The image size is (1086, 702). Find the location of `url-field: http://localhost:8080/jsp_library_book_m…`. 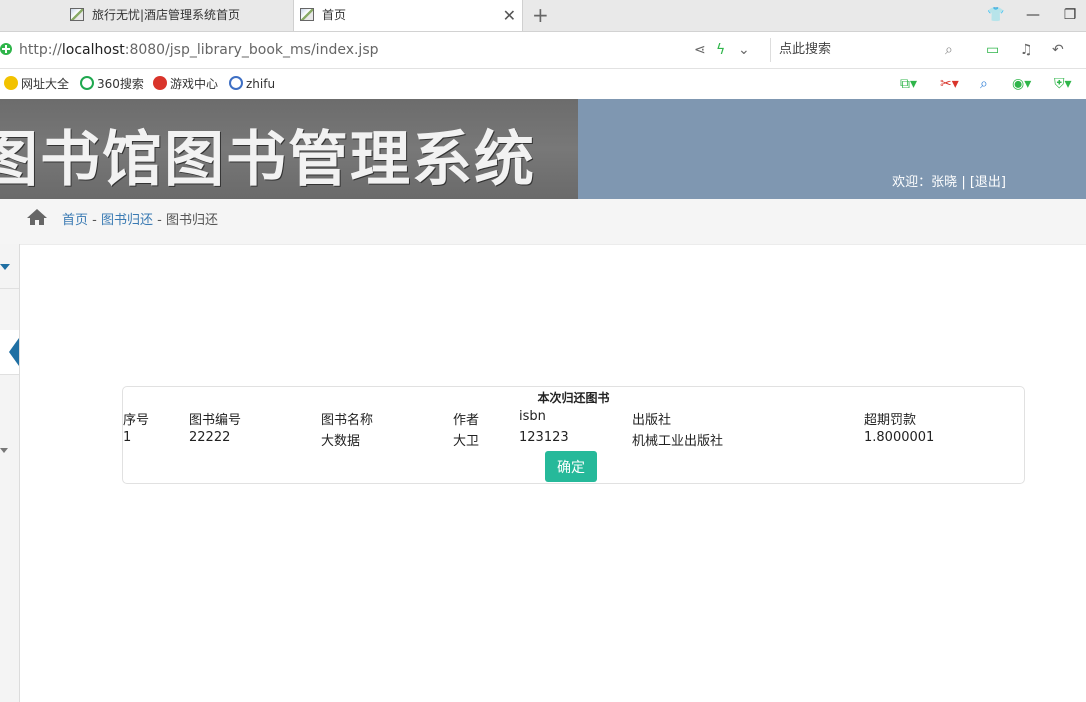

url-field: http://localhost:8080/jsp_library_book_m… is located at coordinates (199, 50).